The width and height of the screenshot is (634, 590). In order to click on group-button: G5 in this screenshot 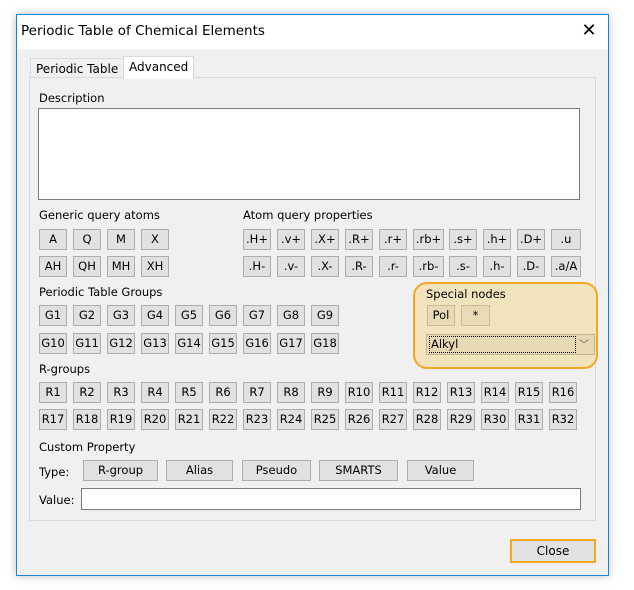, I will do `click(189, 315)`.